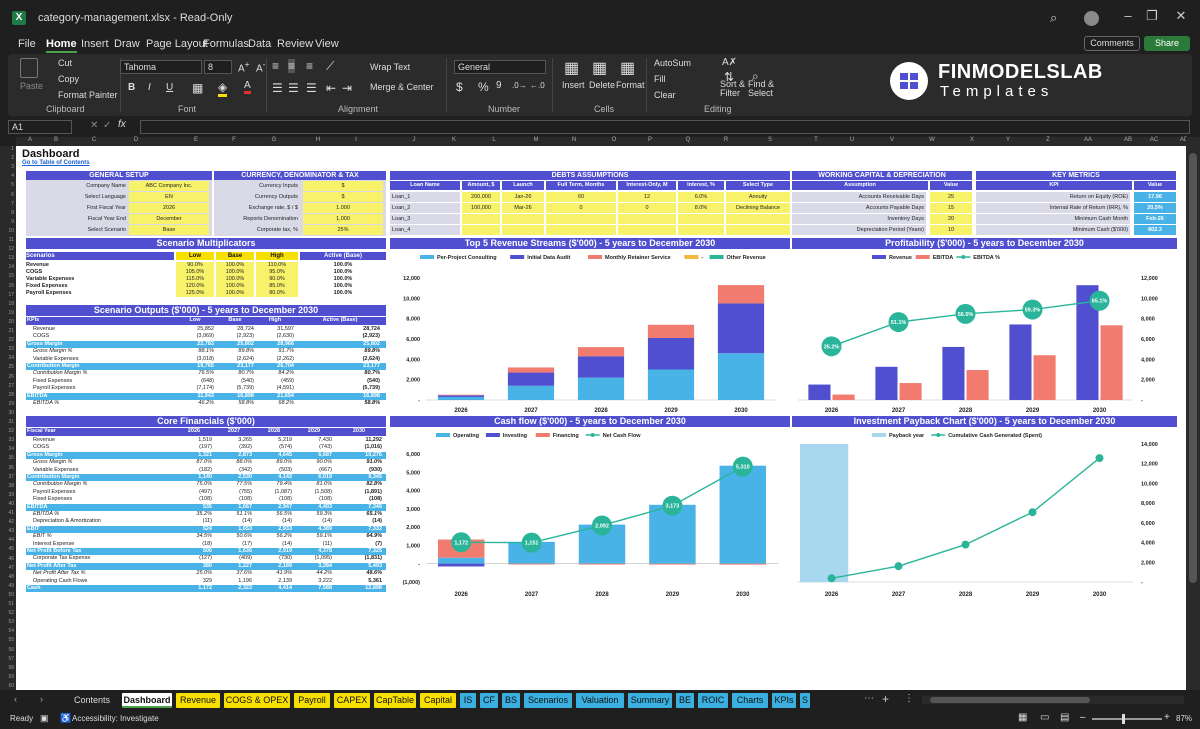  What do you see at coordinates (195, 286) in the screenshot?
I see `multiplicator-value: 120.0%` at bounding box center [195, 286].